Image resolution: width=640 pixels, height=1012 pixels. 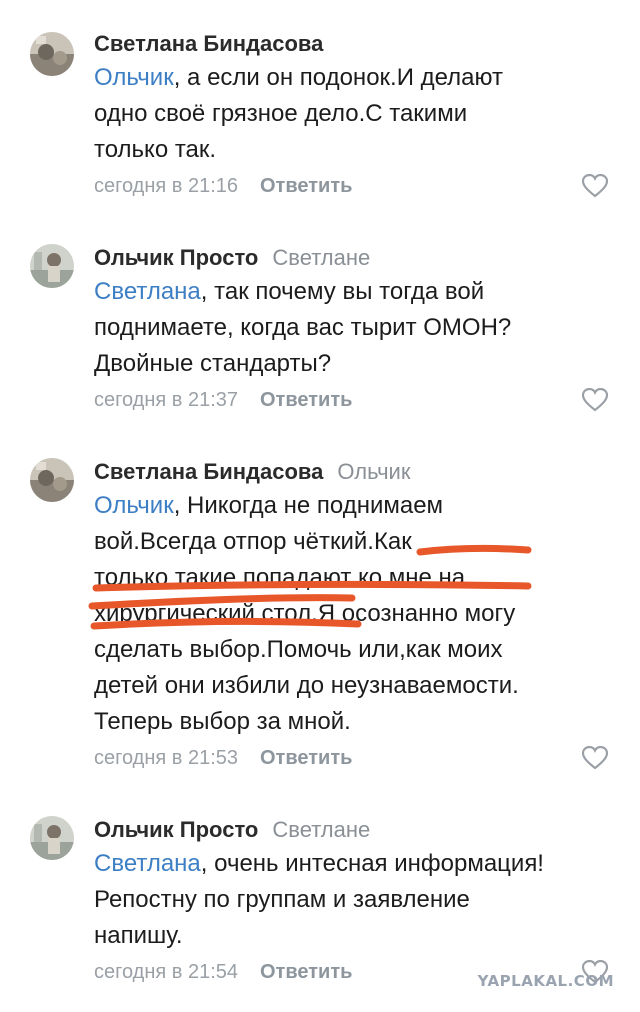 I want to click on timestamp: сегодня в 21:53, so click(x=166, y=758).